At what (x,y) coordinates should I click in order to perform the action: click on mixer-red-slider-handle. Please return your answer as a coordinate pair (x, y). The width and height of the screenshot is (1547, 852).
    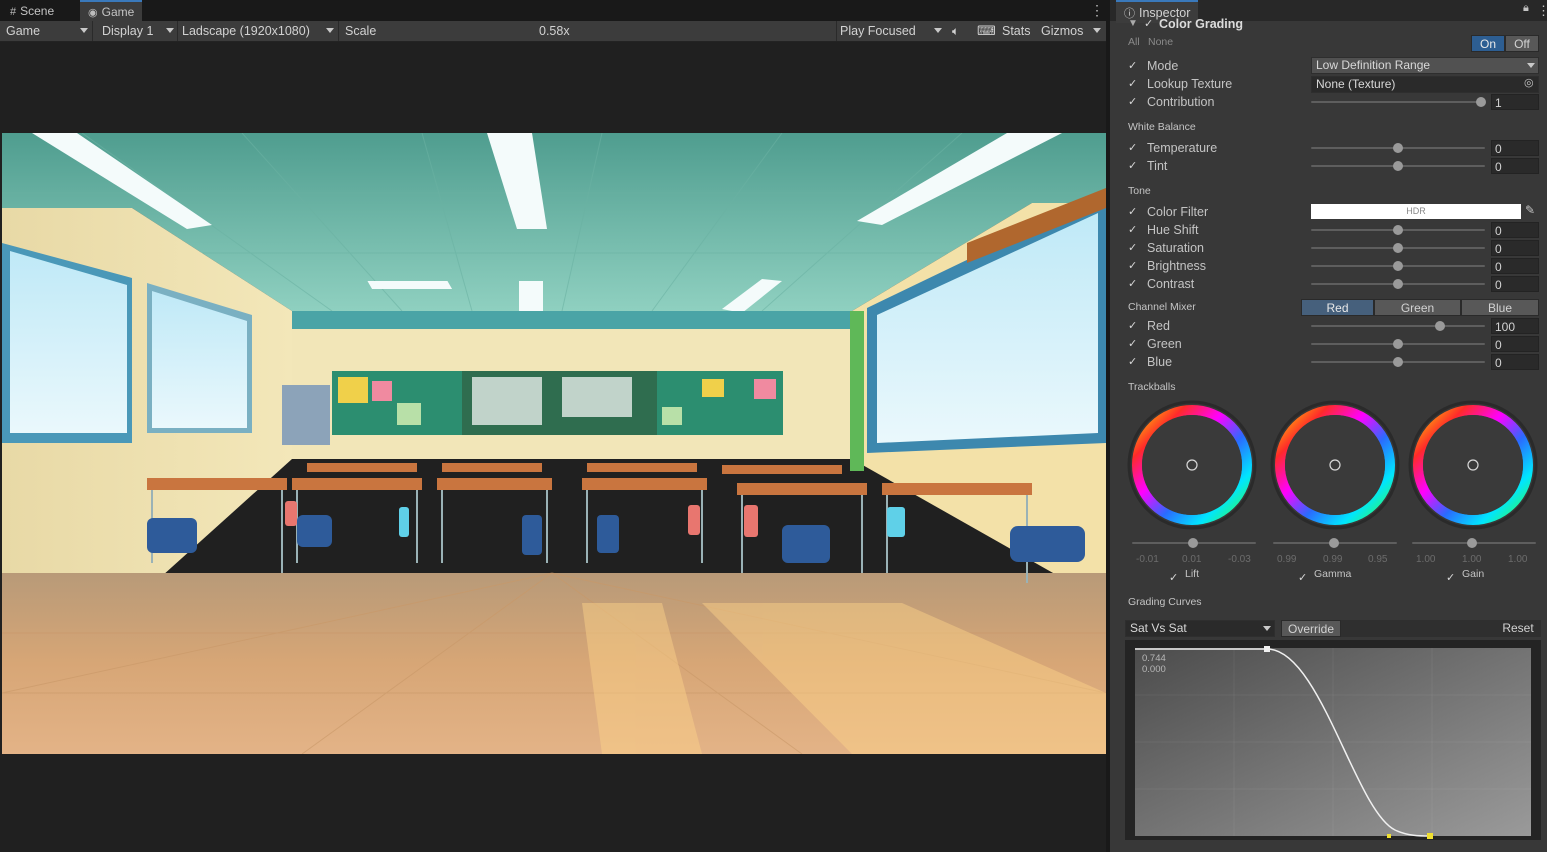
    Looking at the image, I should click on (1440, 326).